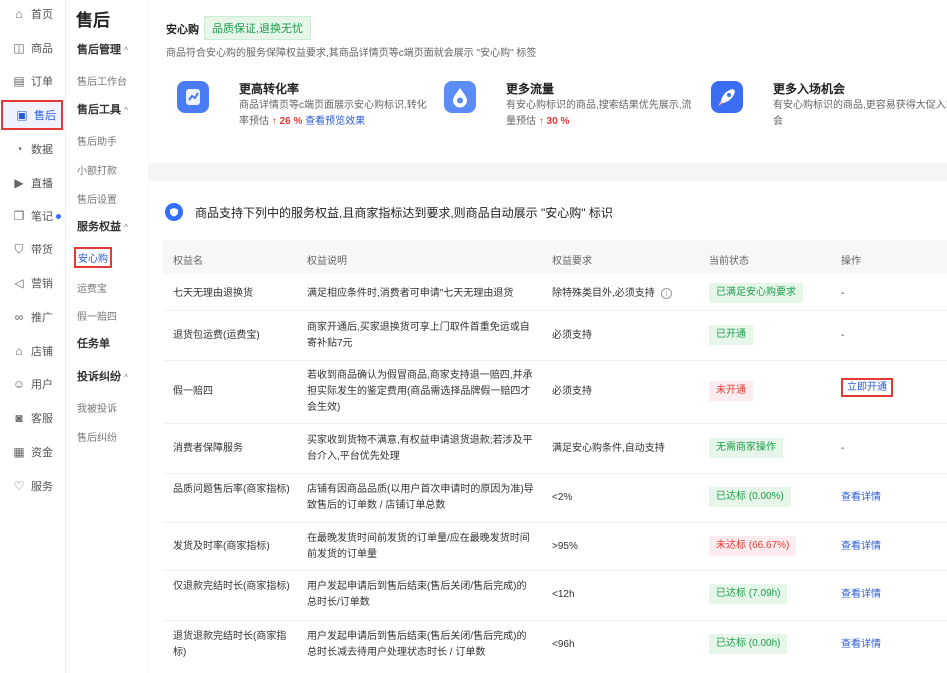  I want to click on feature-title: 更高转化率, so click(269, 89).